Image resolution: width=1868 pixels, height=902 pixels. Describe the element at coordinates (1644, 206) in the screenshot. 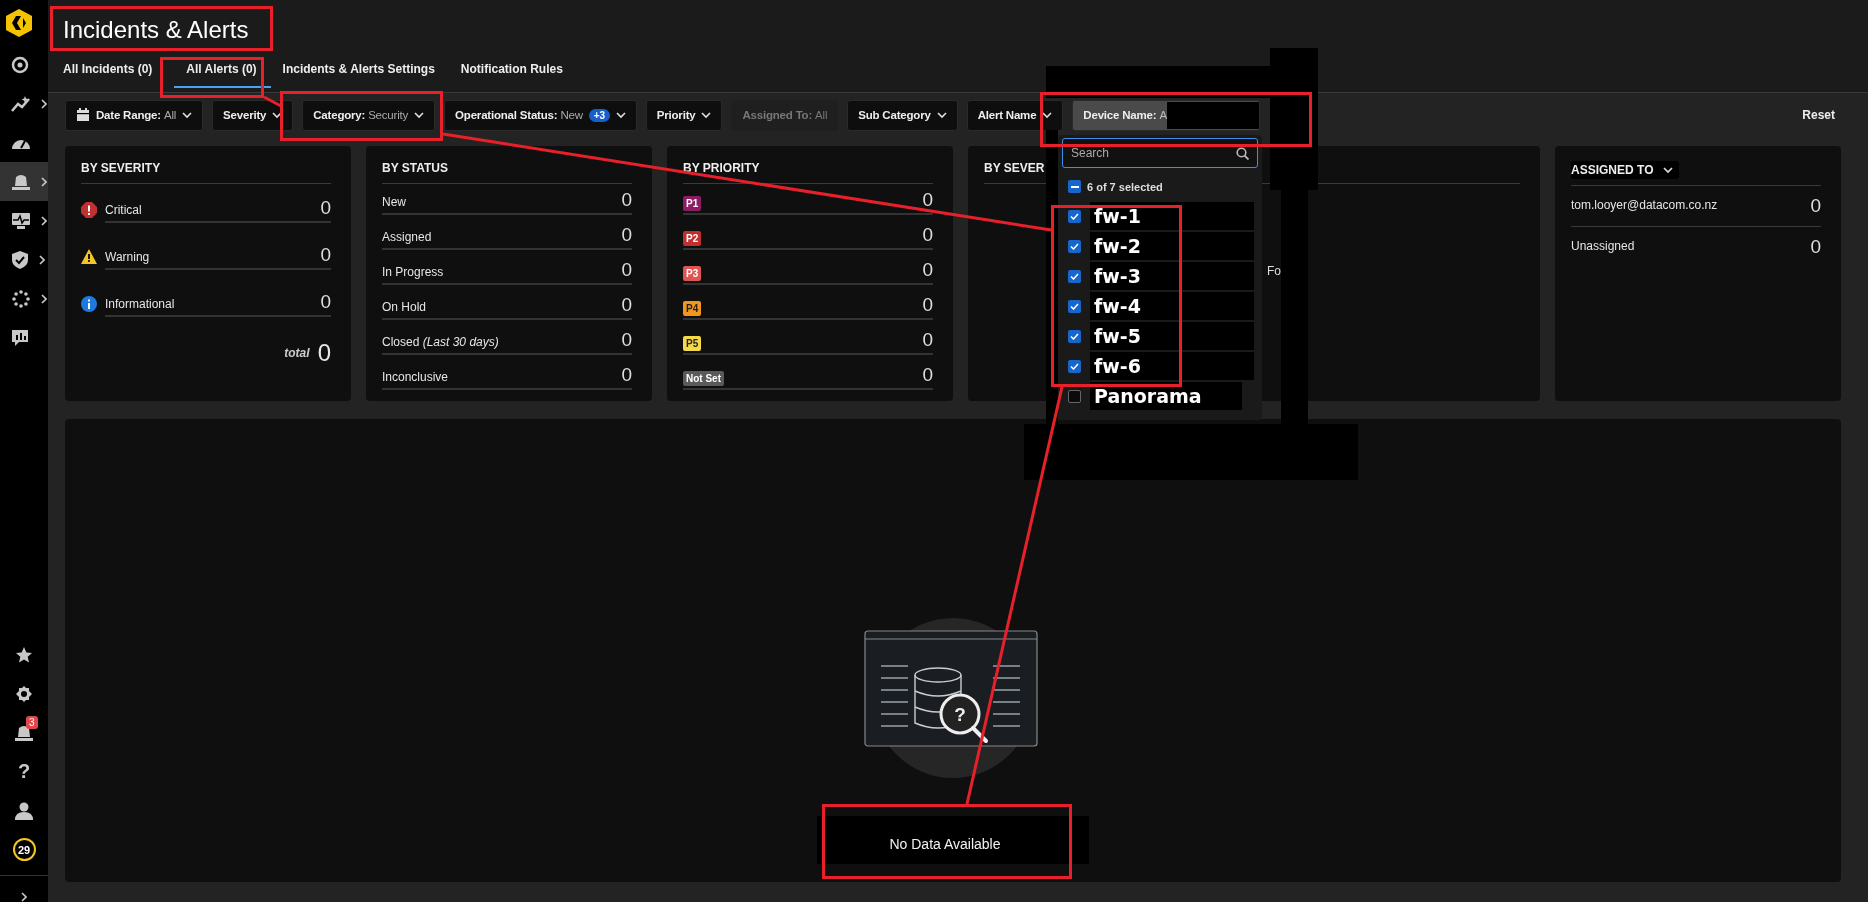

I see `assignee-label: tom.looyer@datacom.co.nz` at that location.